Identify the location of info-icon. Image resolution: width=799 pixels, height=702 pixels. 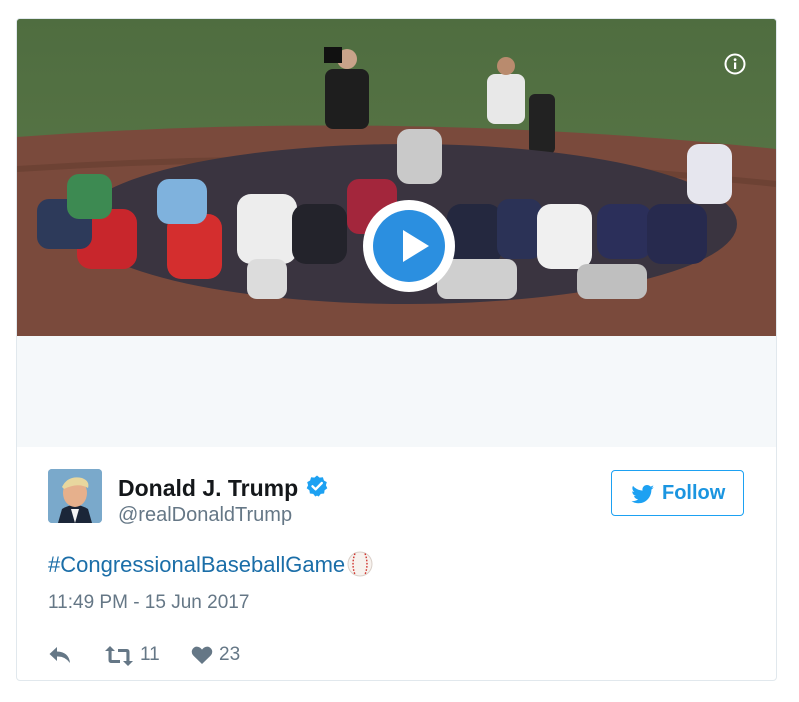
(735, 64).